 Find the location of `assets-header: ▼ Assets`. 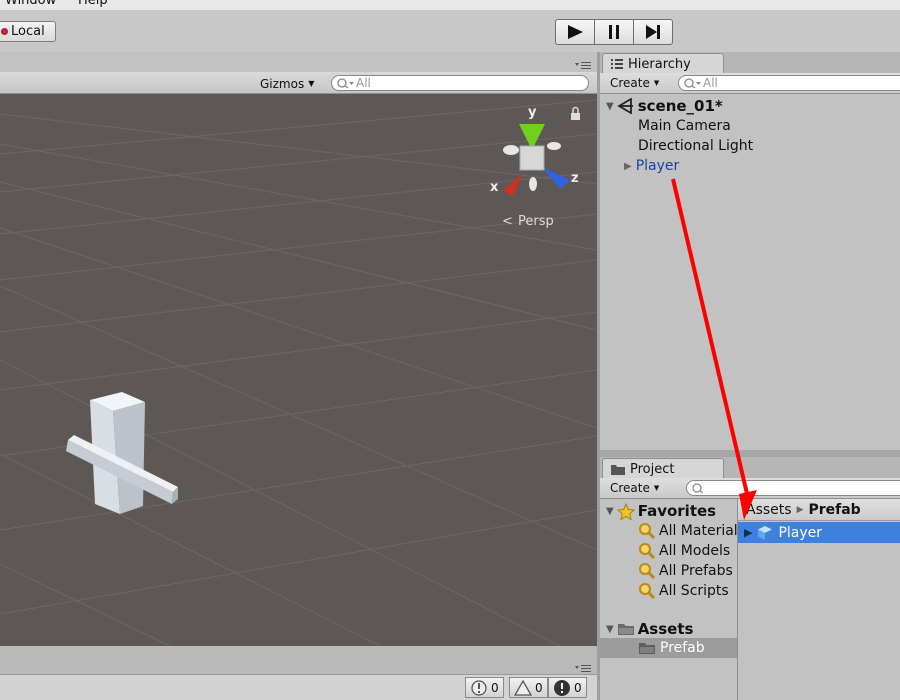

assets-header: ▼ Assets is located at coordinates (649, 629).